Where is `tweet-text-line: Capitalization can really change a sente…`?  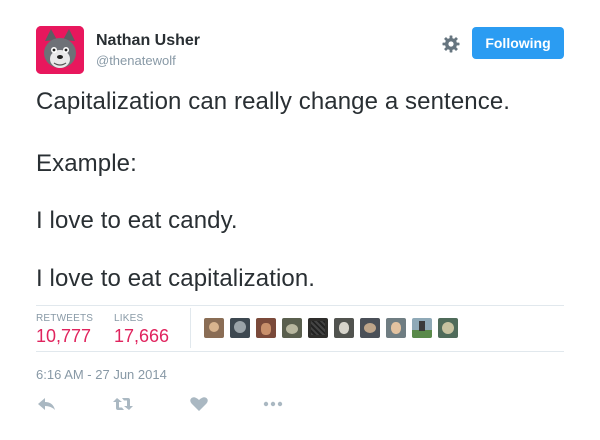 tweet-text-line: Capitalization can really change a sente… is located at coordinates (273, 101).